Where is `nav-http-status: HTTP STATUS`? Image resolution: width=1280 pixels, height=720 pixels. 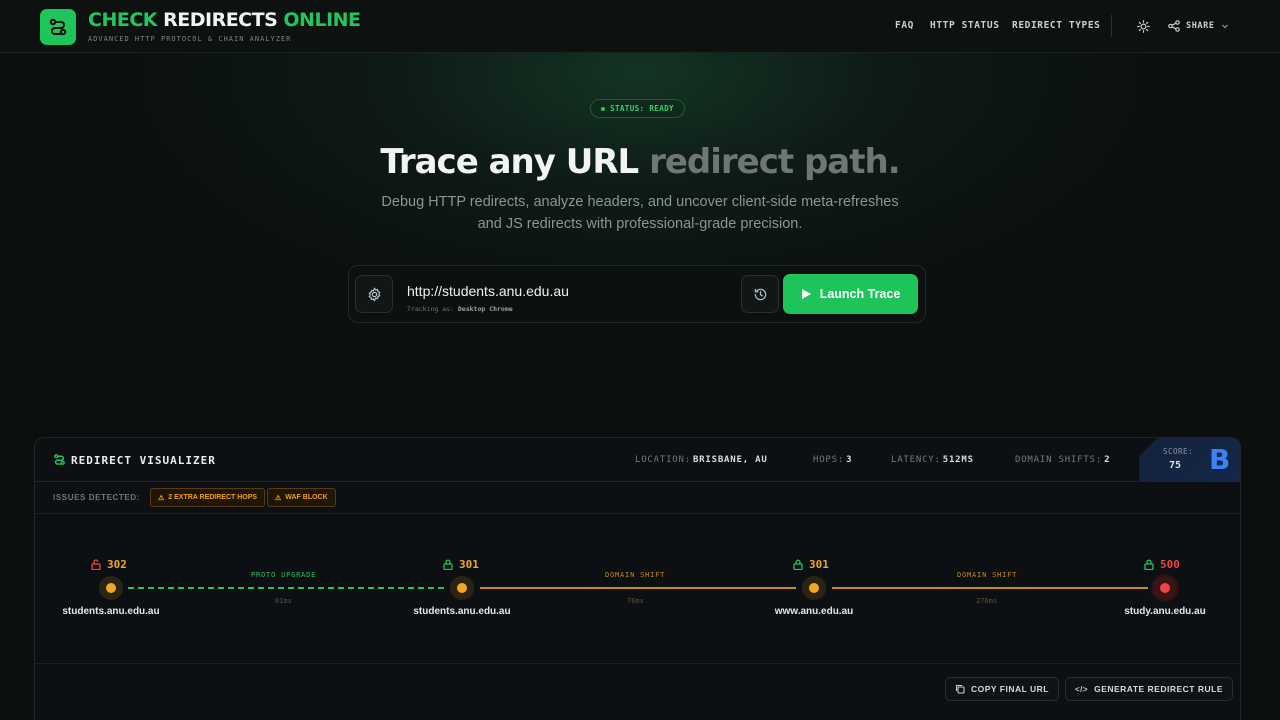 nav-http-status: HTTP STATUS is located at coordinates (965, 25).